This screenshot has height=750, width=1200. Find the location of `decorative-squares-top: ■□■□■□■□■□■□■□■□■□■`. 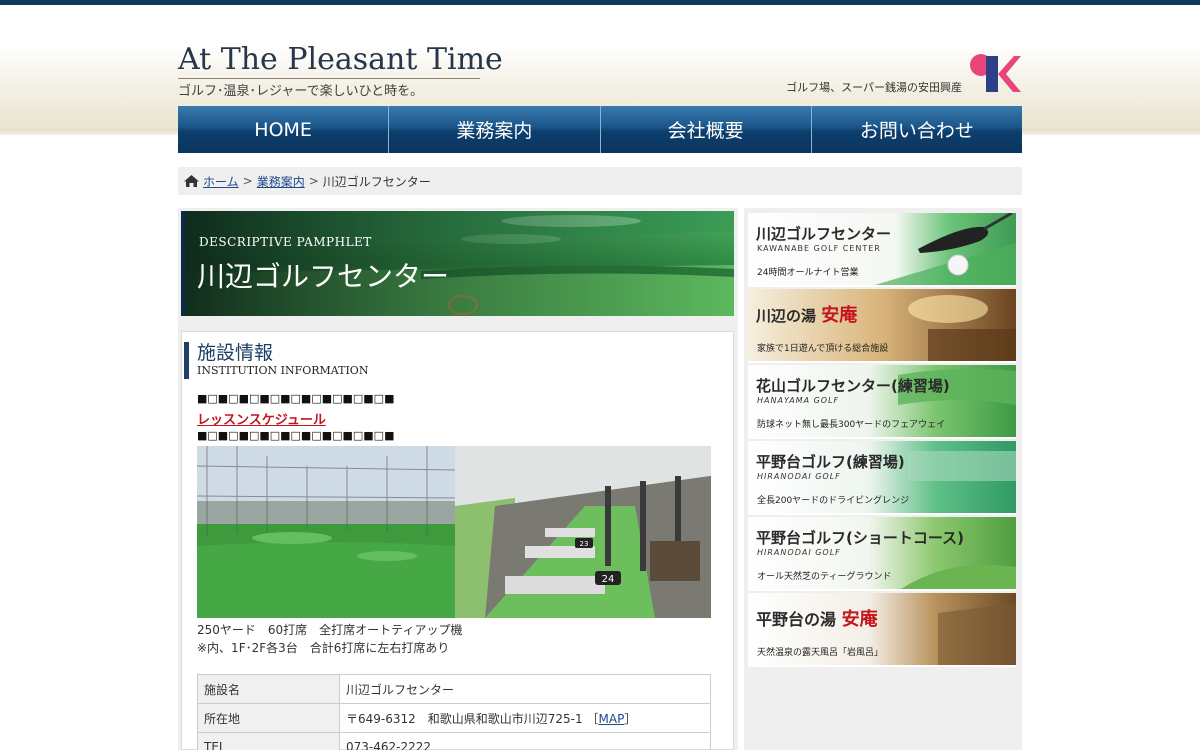

decorative-squares-top: ■□■□■□■□■□■□■□■□■□■ is located at coordinates (296, 398).